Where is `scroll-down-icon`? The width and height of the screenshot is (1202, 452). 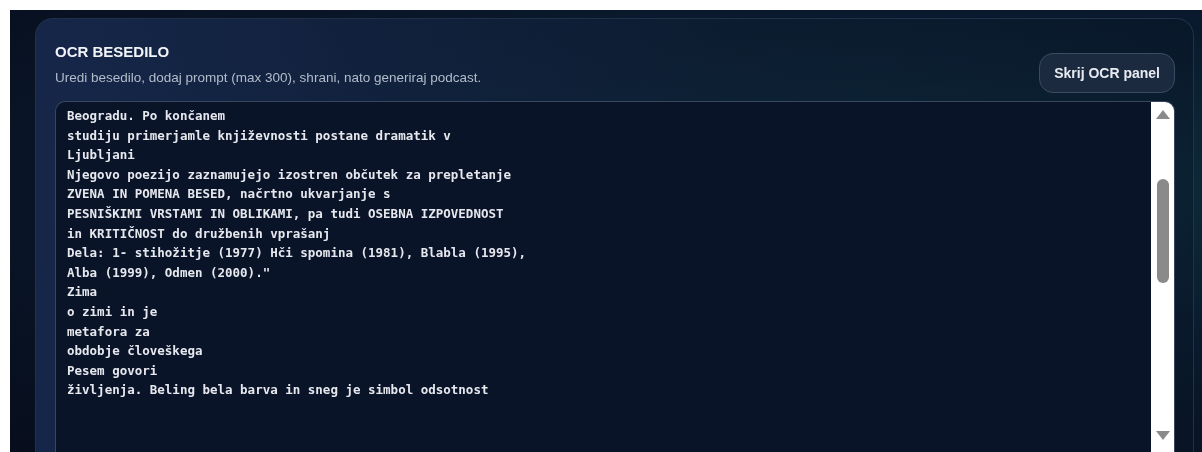 scroll-down-icon is located at coordinates (1162, 435).